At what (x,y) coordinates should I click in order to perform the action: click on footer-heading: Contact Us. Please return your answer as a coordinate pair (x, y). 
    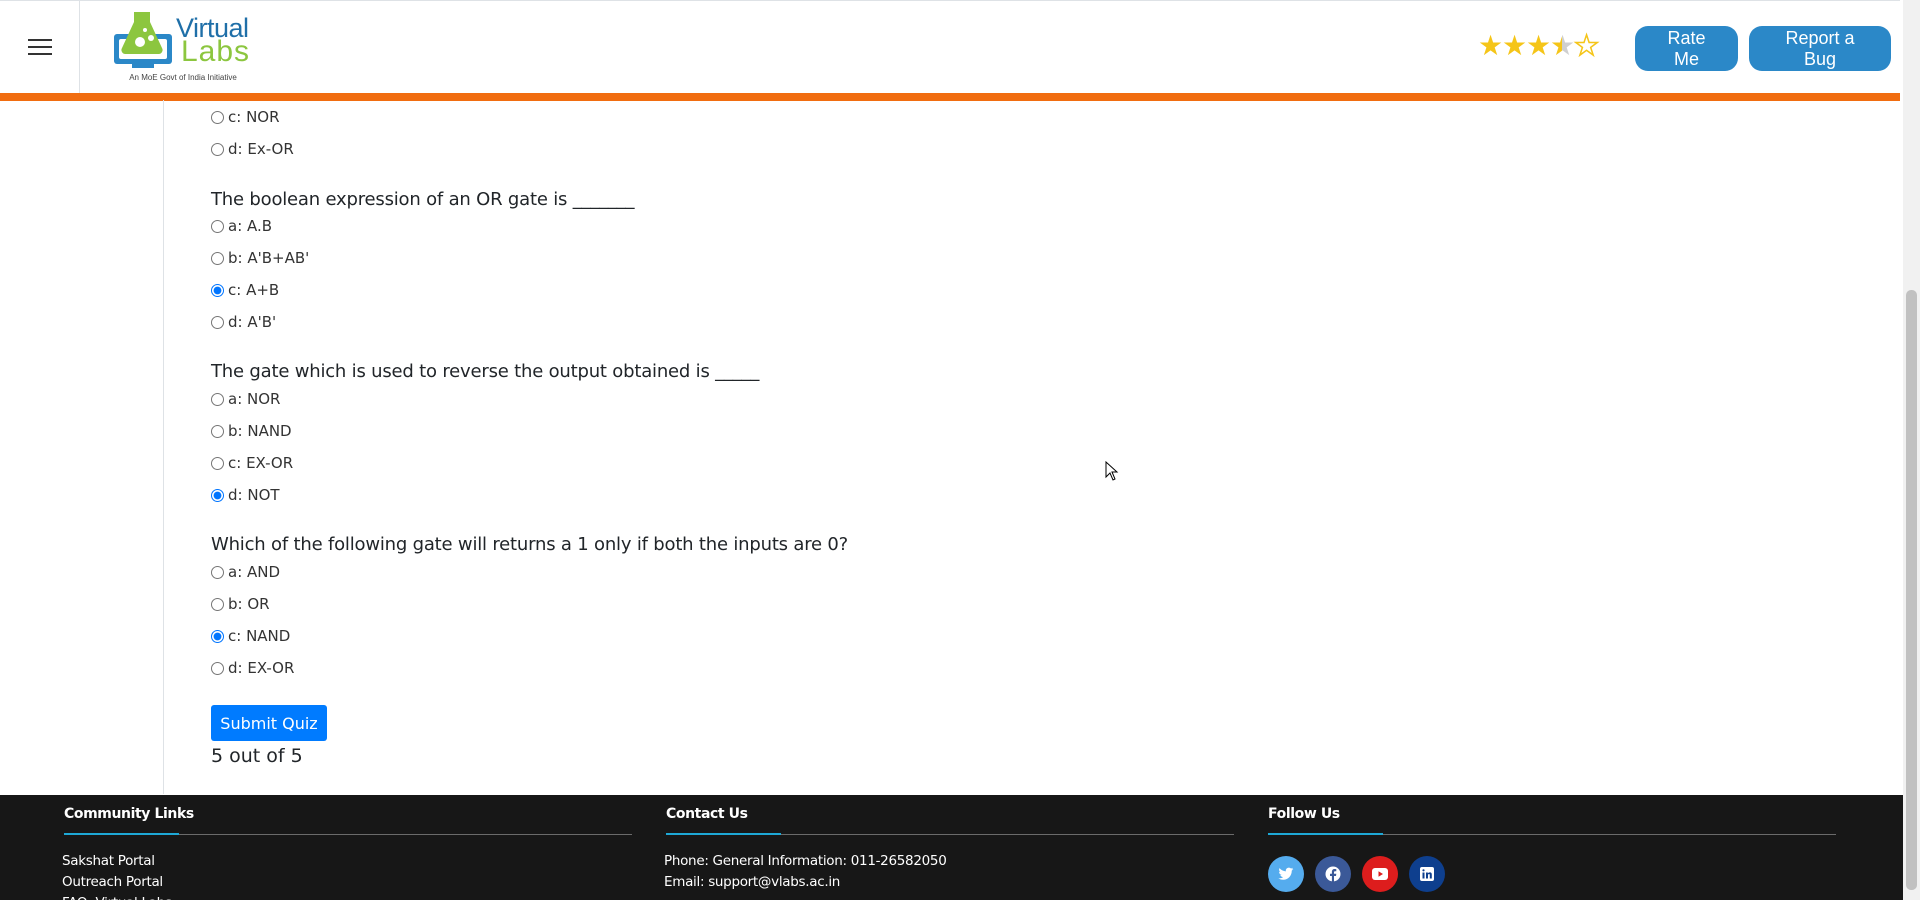
    Looking at the image, I should click on (707, 814).